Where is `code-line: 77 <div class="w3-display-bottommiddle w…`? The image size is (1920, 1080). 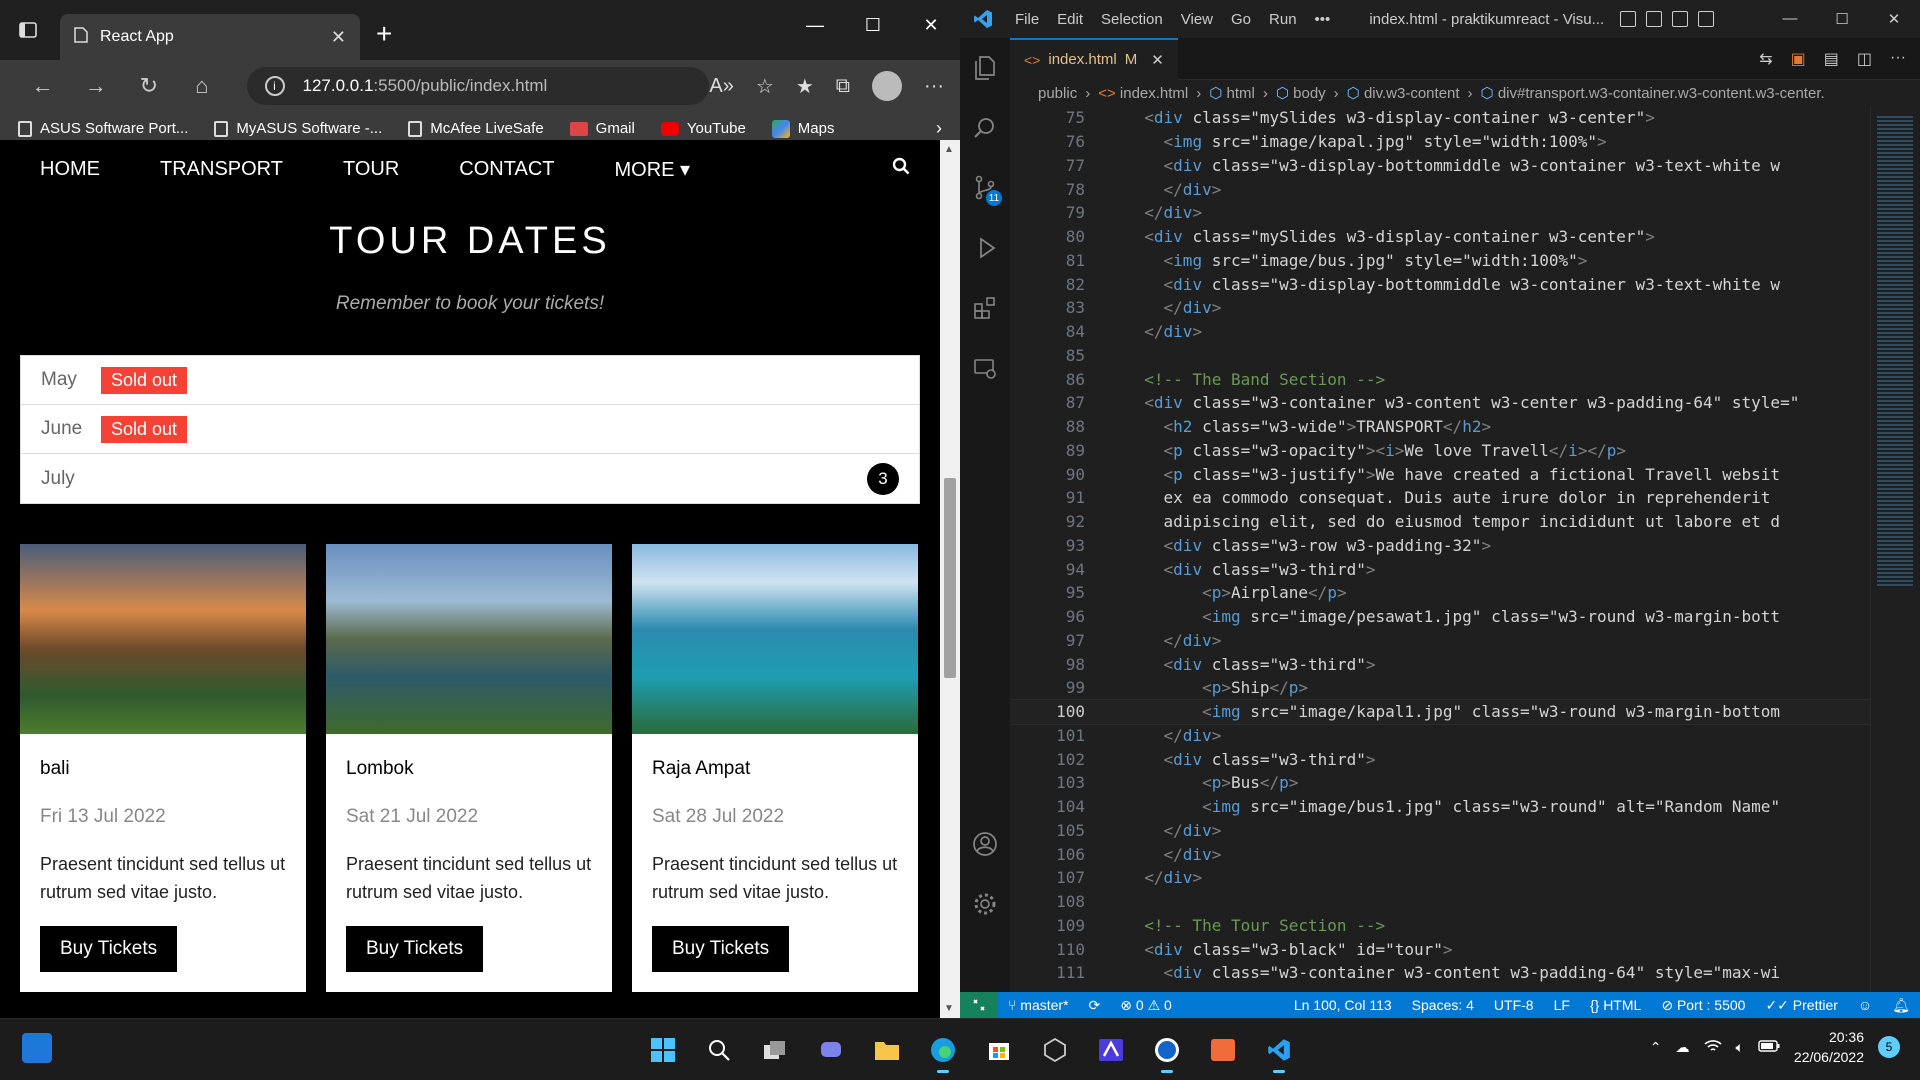
code-line: 77 <div class="w3-display-bottommiddle w… is located at coordinates (1440, 166).